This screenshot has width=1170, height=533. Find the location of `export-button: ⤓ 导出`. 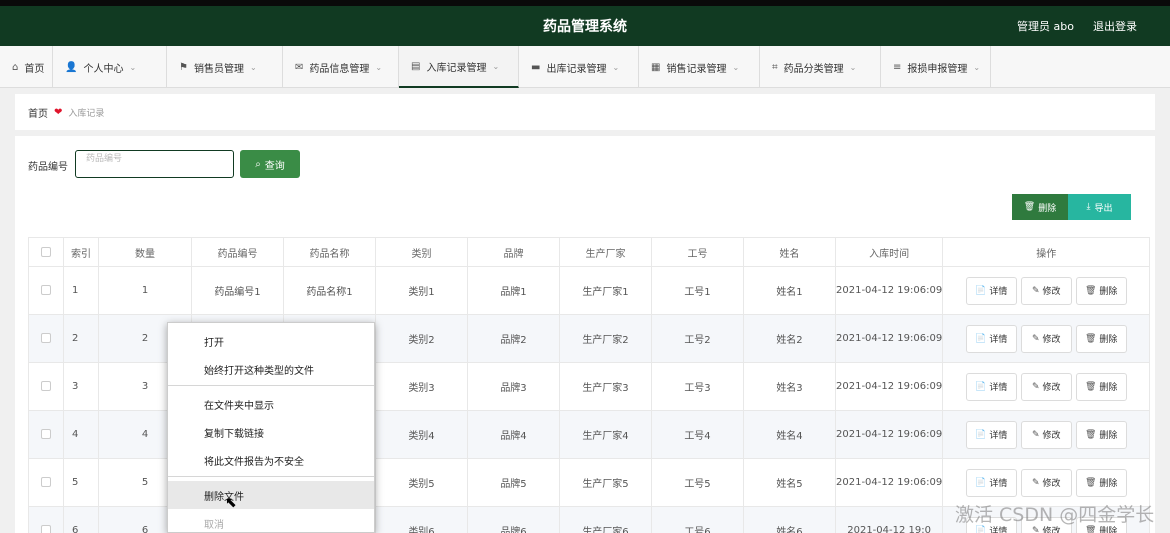

export-button: ⤓ 导出 is located at coordinates (1099, 207).